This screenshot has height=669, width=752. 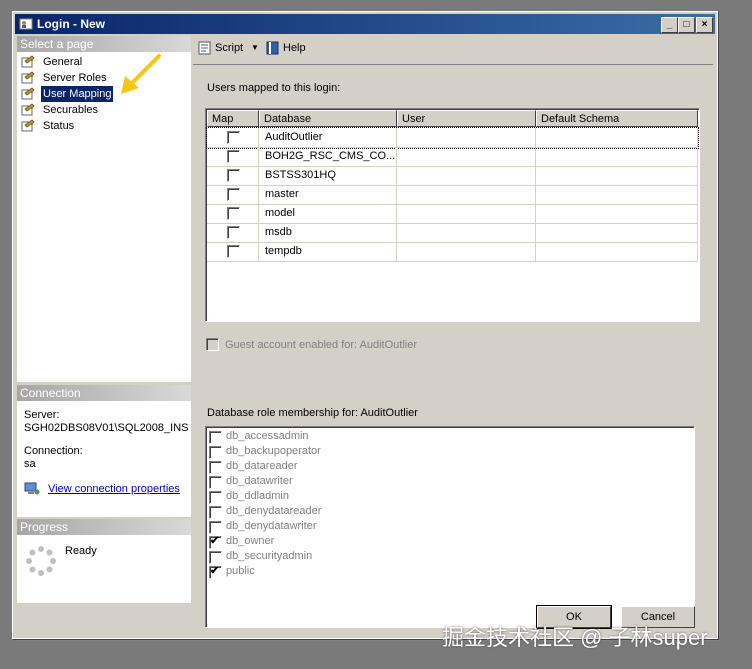 I want to click on table-row: AuditOutlier, so click(x=452, y=138).